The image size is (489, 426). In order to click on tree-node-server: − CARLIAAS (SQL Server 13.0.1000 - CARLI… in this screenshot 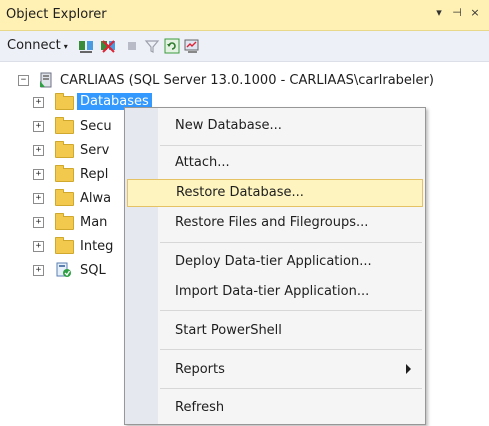, I will do `click(244, 81)`.